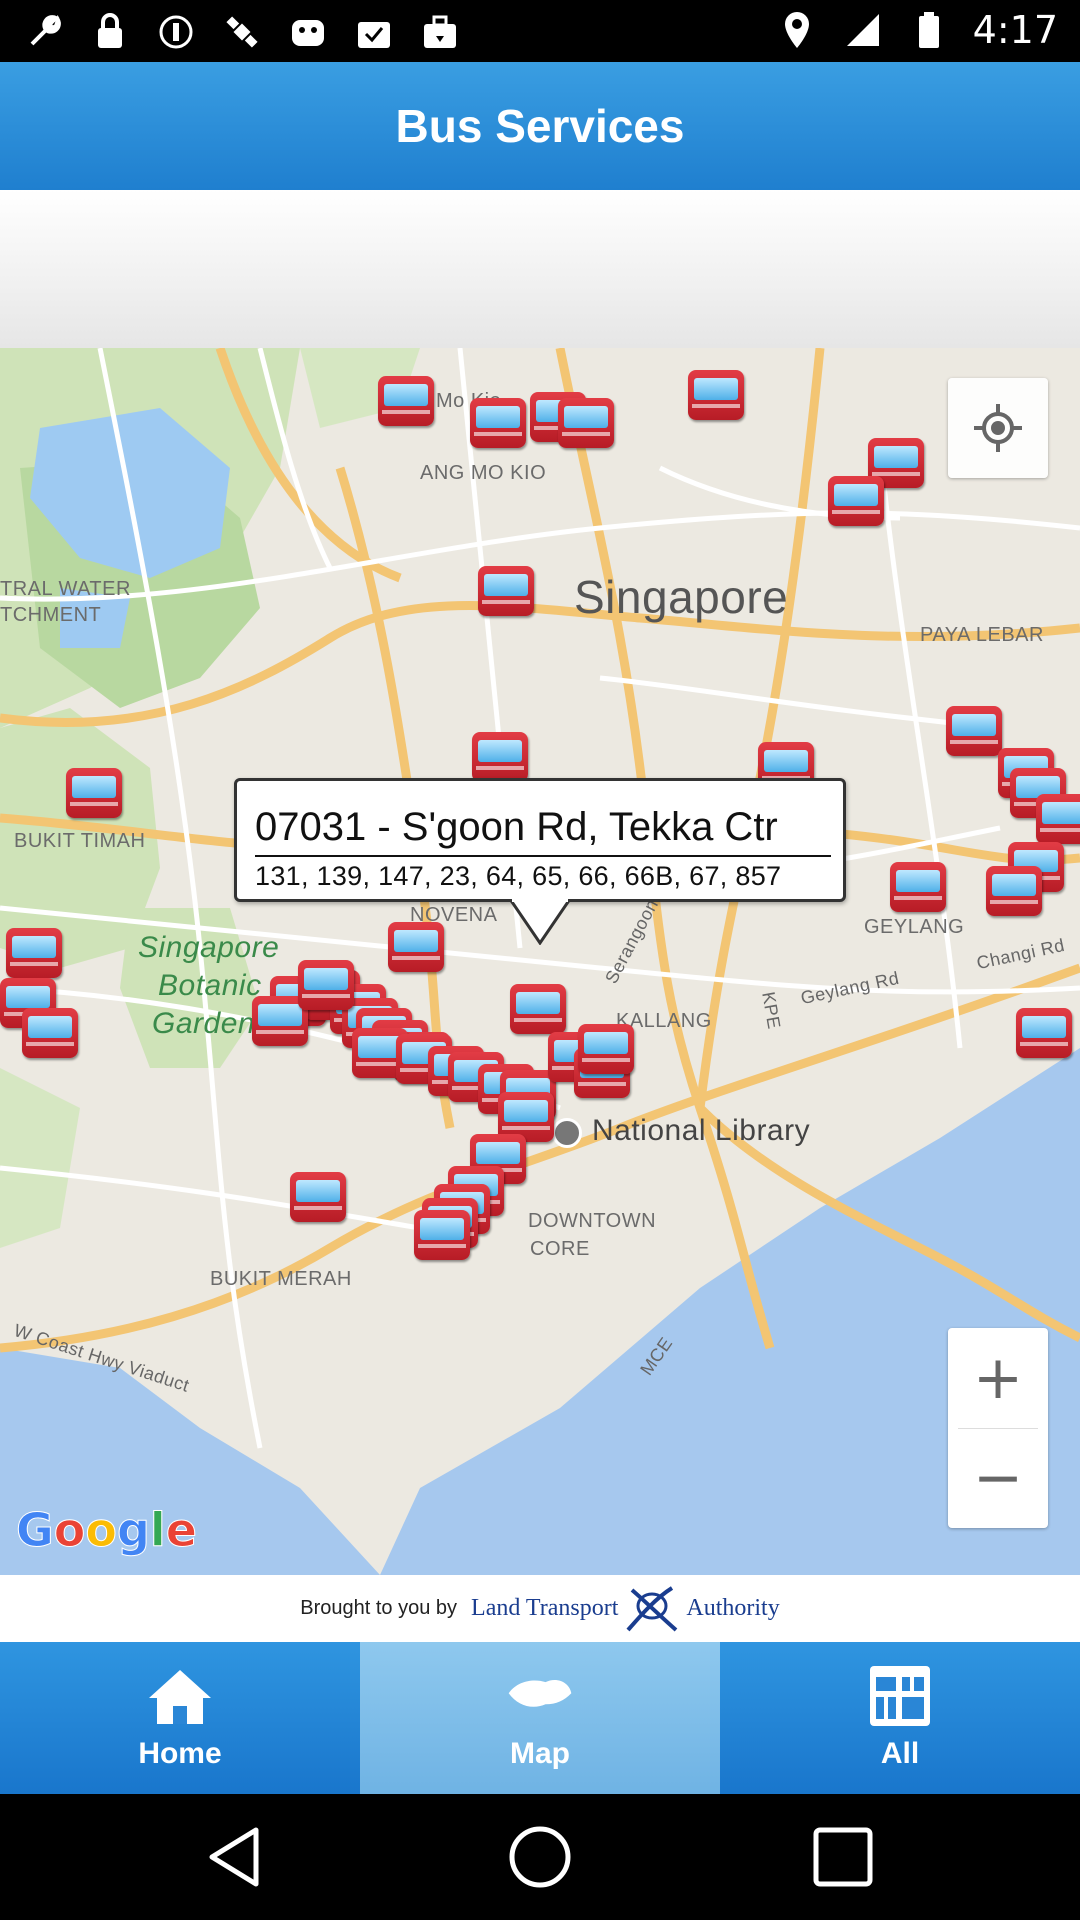 This screenshot has height=1920, width=1080. I want to click on zoom-controls: + −, so click(998, 1428).